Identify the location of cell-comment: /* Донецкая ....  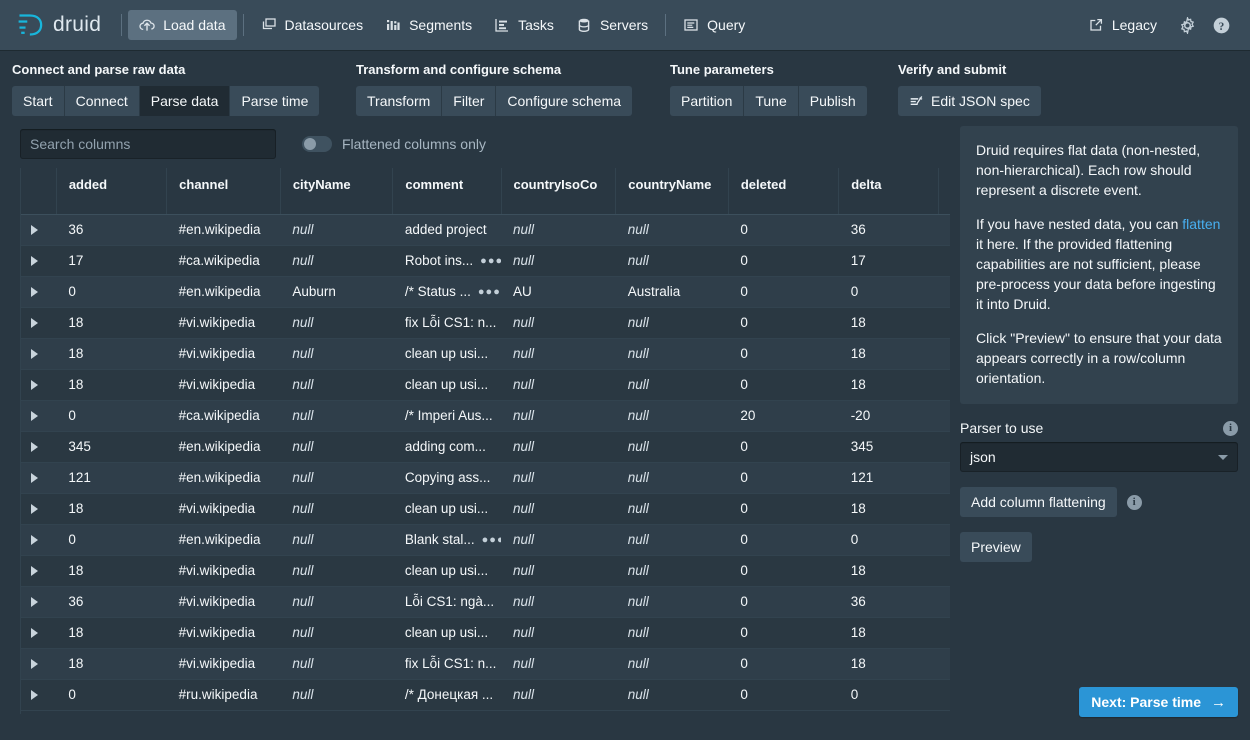
(447, 695).